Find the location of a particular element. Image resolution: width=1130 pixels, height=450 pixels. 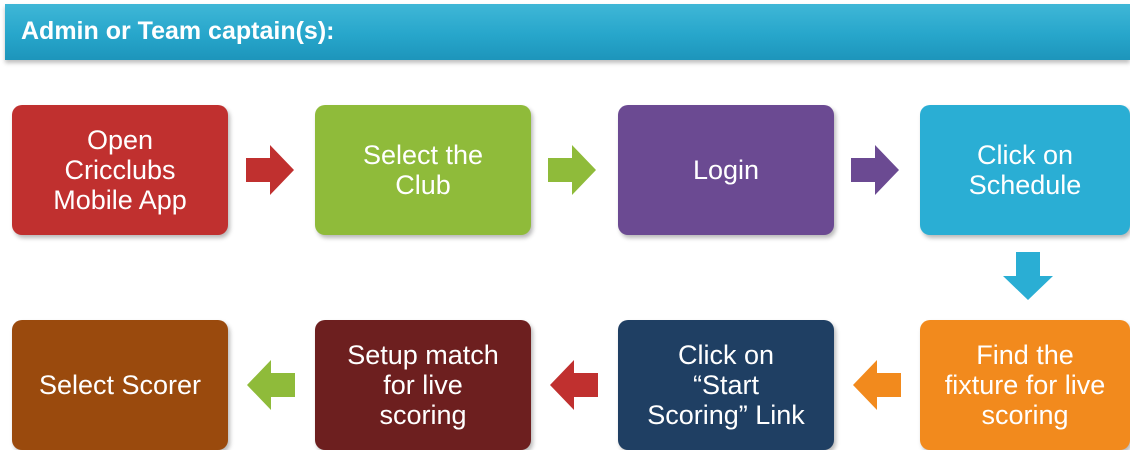

step-label: Open Cricclubs Mobile App is located at coordinates (120, 170).